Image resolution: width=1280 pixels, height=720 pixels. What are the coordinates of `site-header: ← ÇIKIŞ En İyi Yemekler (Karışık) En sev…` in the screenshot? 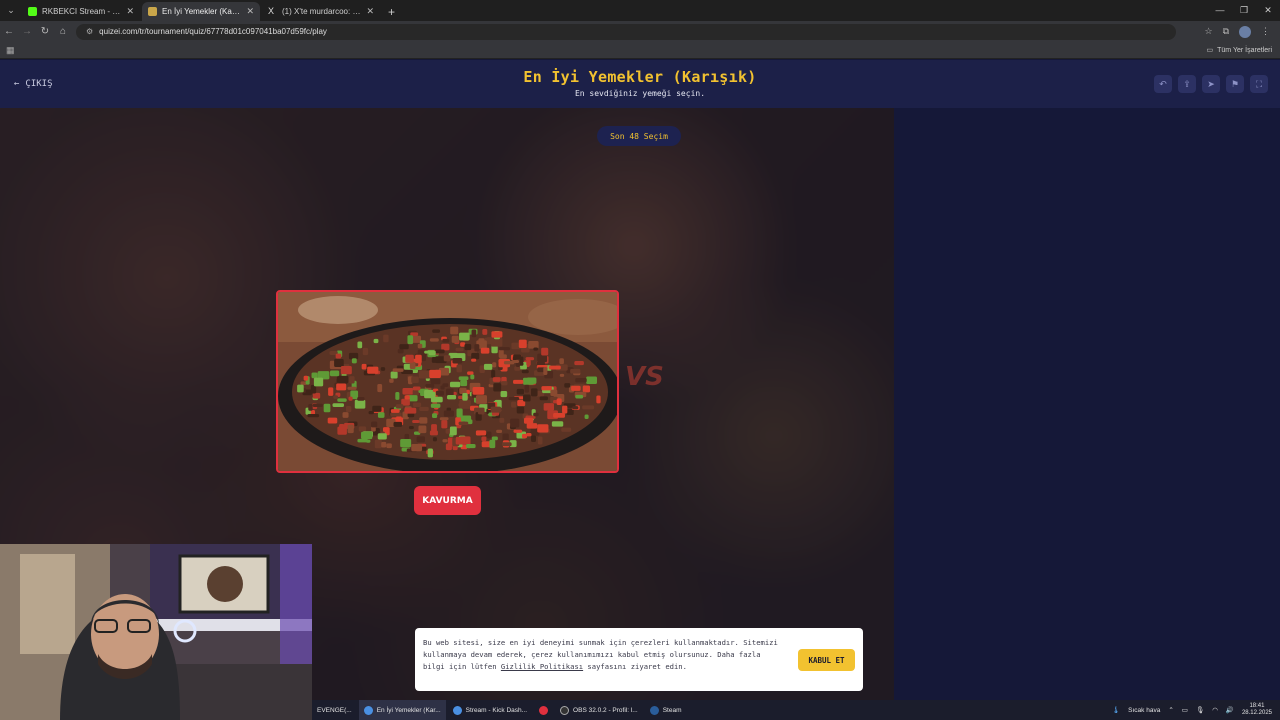 It's located at (640, 84).